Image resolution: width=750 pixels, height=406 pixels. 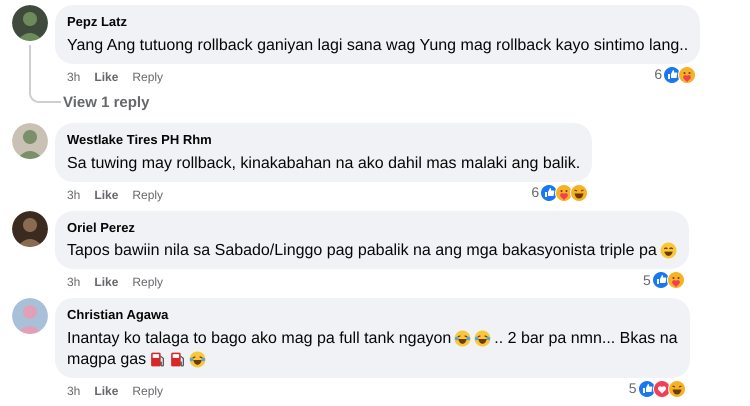 What do you see at coordinates (323, 164) in the screenshot?
I see `comment-text: Sa tuwing may rollback, kinakabahan na ako dahil mas malaki ang balik.` at bounding box center [323, 164].